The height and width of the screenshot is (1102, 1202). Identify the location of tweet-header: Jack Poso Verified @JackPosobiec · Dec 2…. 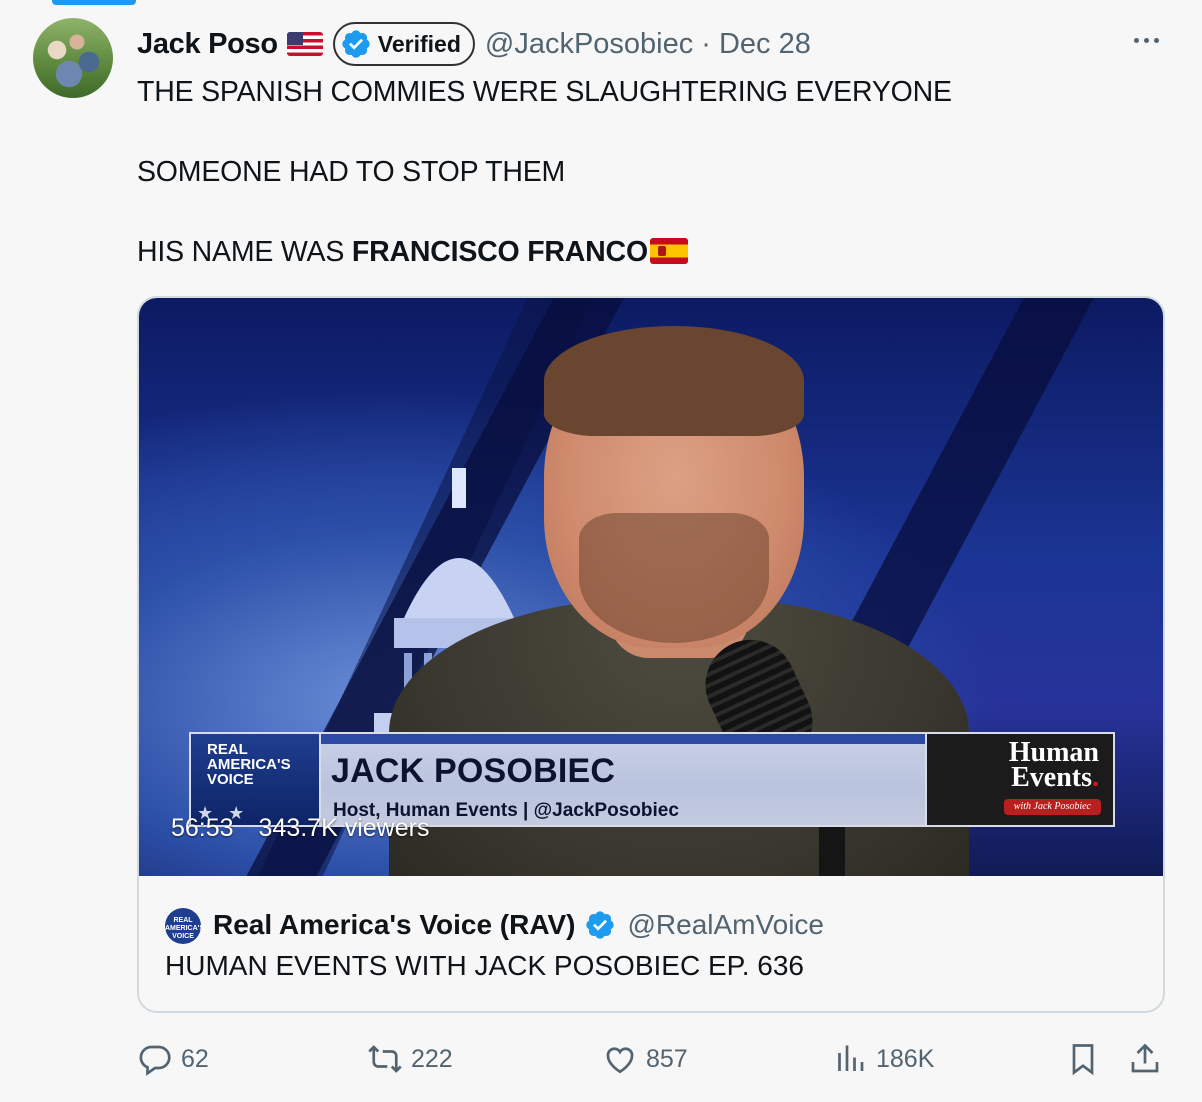
(474, 44).